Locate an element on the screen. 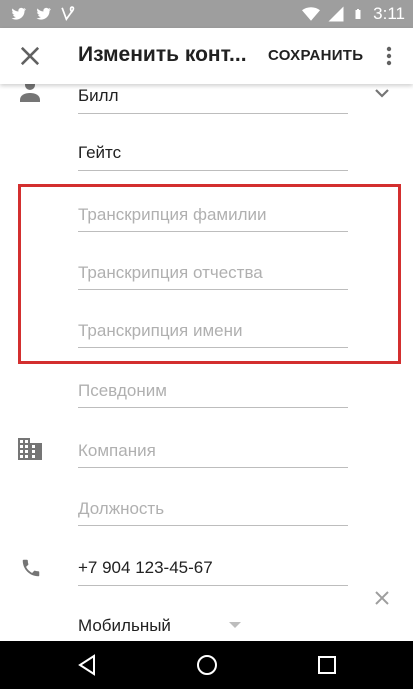 This screenshot has width=413, height=689. company-field: Компания is located at coordinates (213, 453).